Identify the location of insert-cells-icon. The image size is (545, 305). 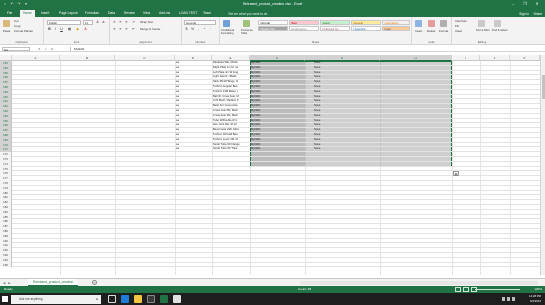
(418, 23).